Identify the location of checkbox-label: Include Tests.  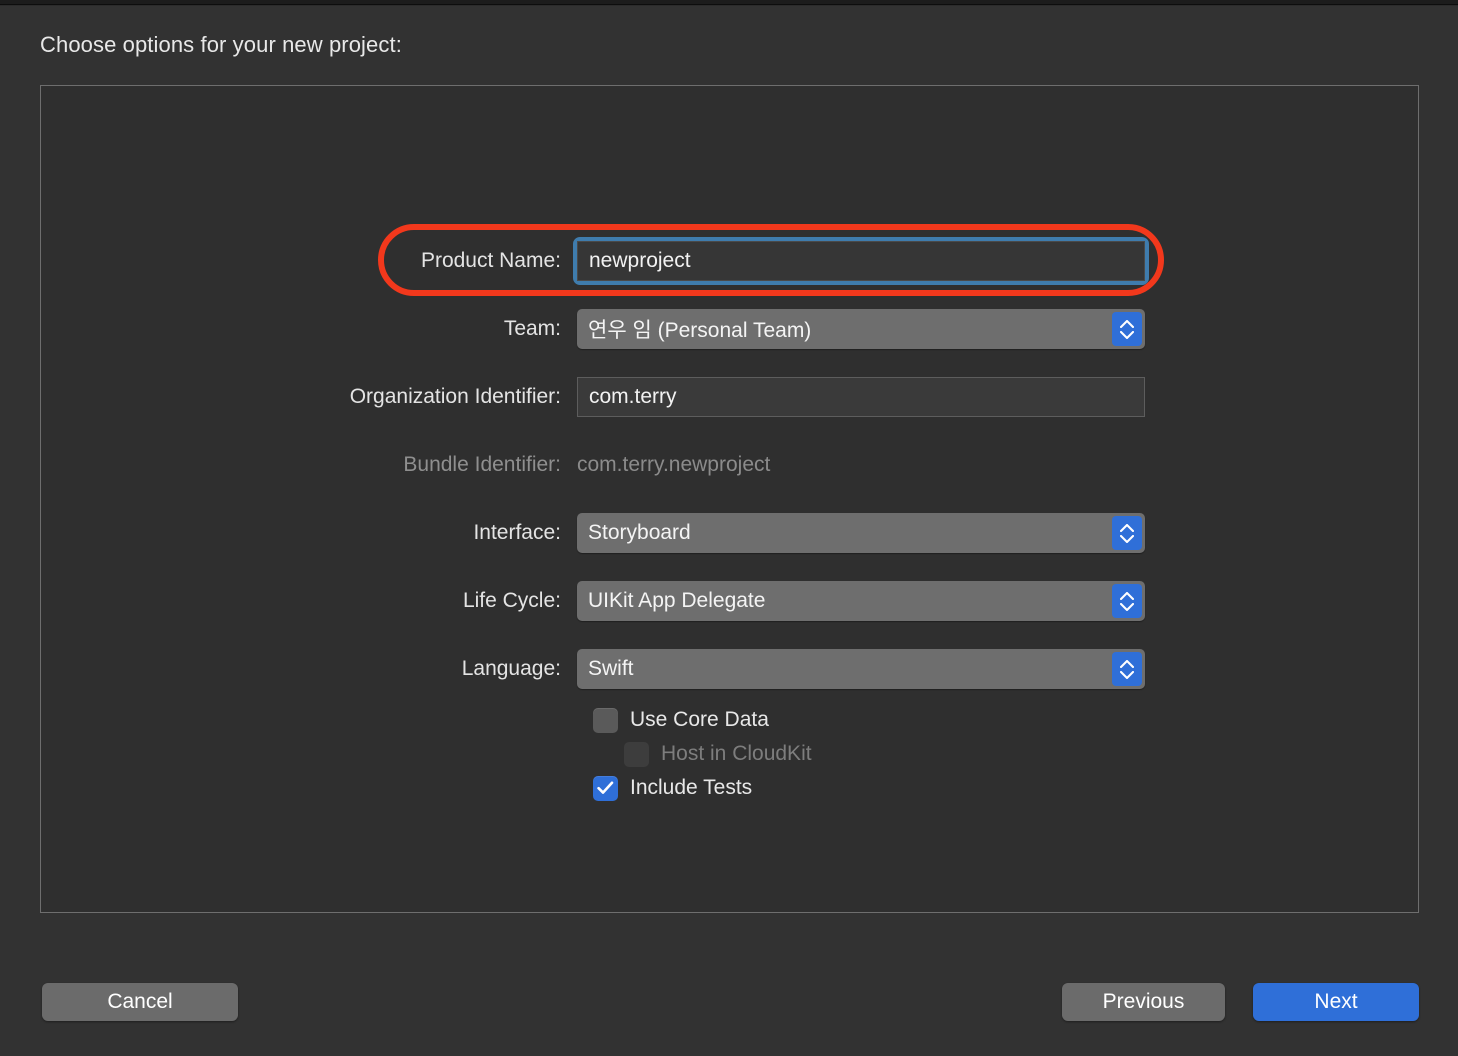
(691, 787).